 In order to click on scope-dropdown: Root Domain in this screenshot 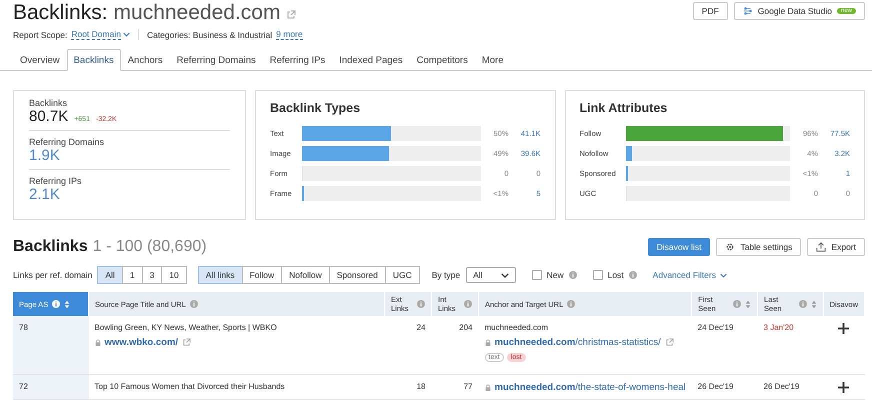, I will do `click(96, 34)`.